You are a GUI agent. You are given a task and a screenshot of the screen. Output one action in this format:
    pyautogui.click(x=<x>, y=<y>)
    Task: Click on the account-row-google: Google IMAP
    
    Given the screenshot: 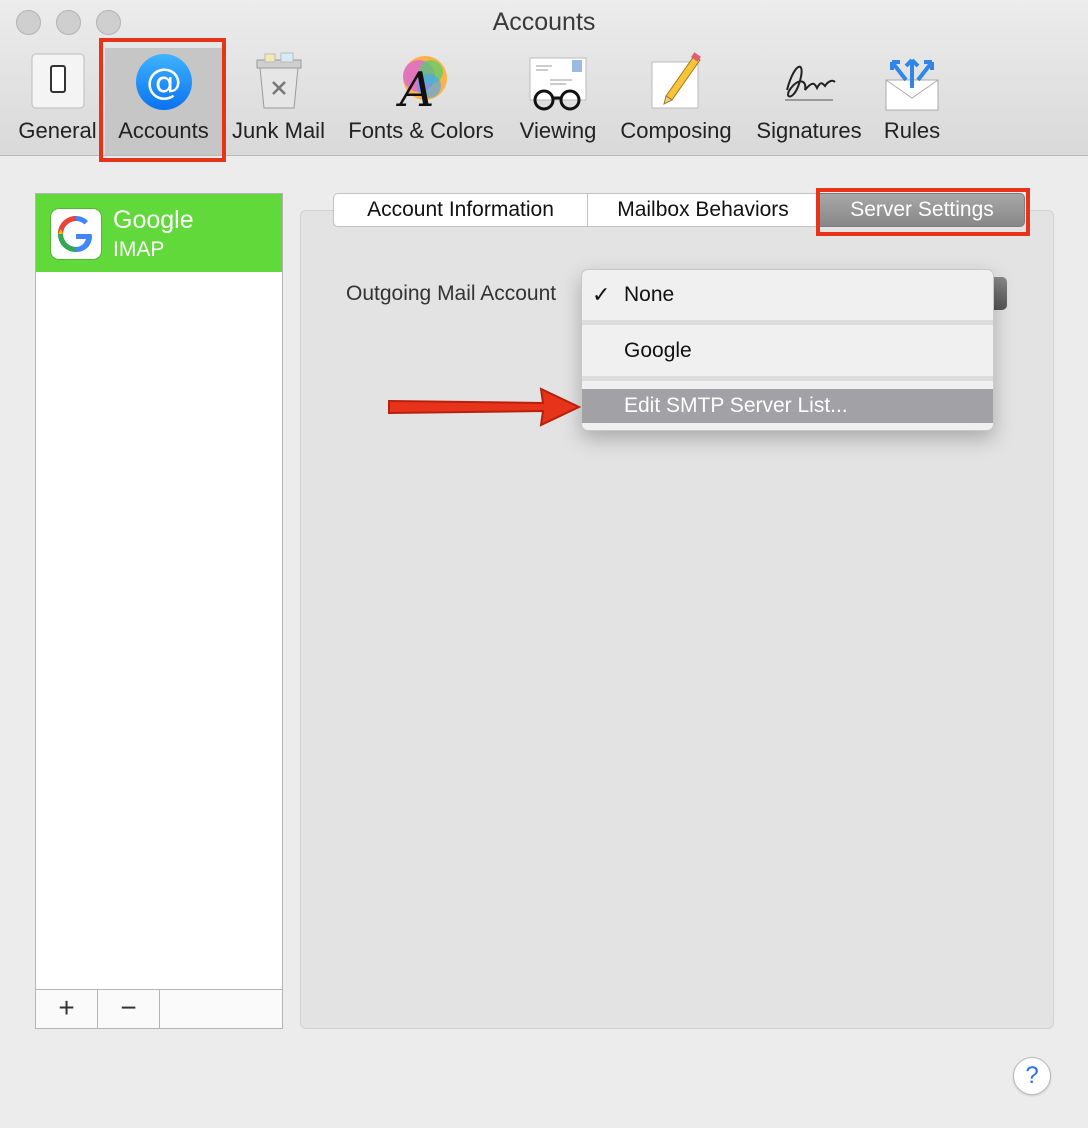 What is the action you would take?
    pyautogui.click(x=159, y=233)
    